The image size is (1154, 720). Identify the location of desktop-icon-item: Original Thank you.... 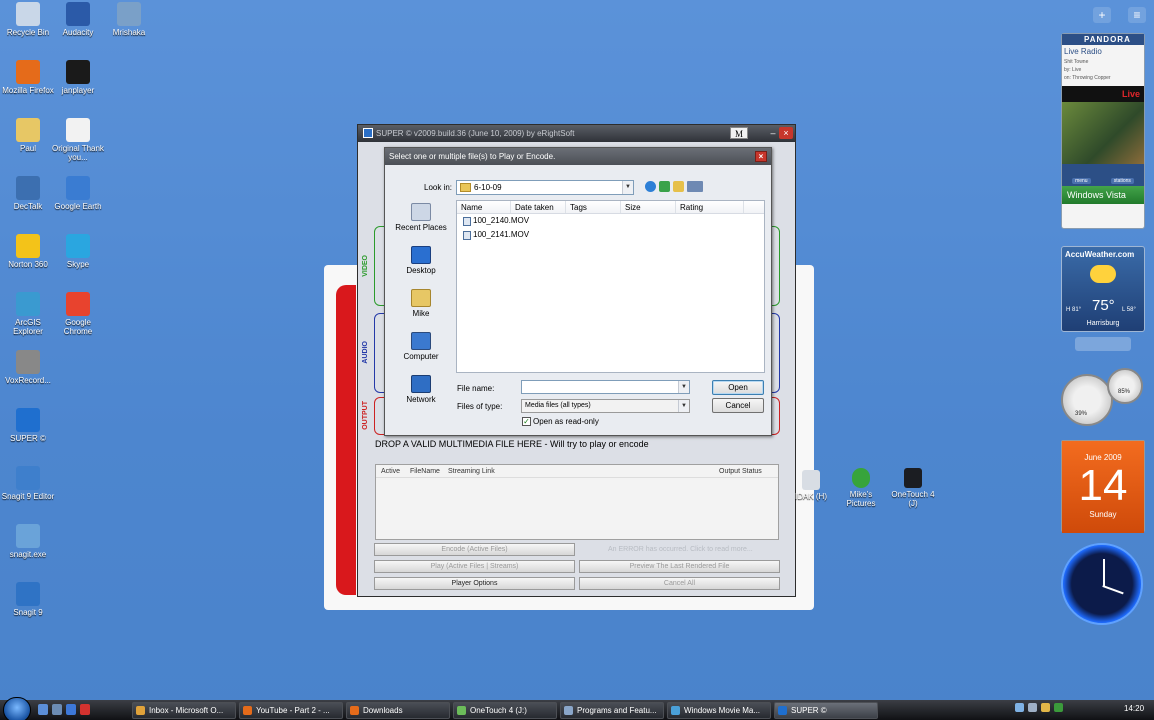
(78, 140).